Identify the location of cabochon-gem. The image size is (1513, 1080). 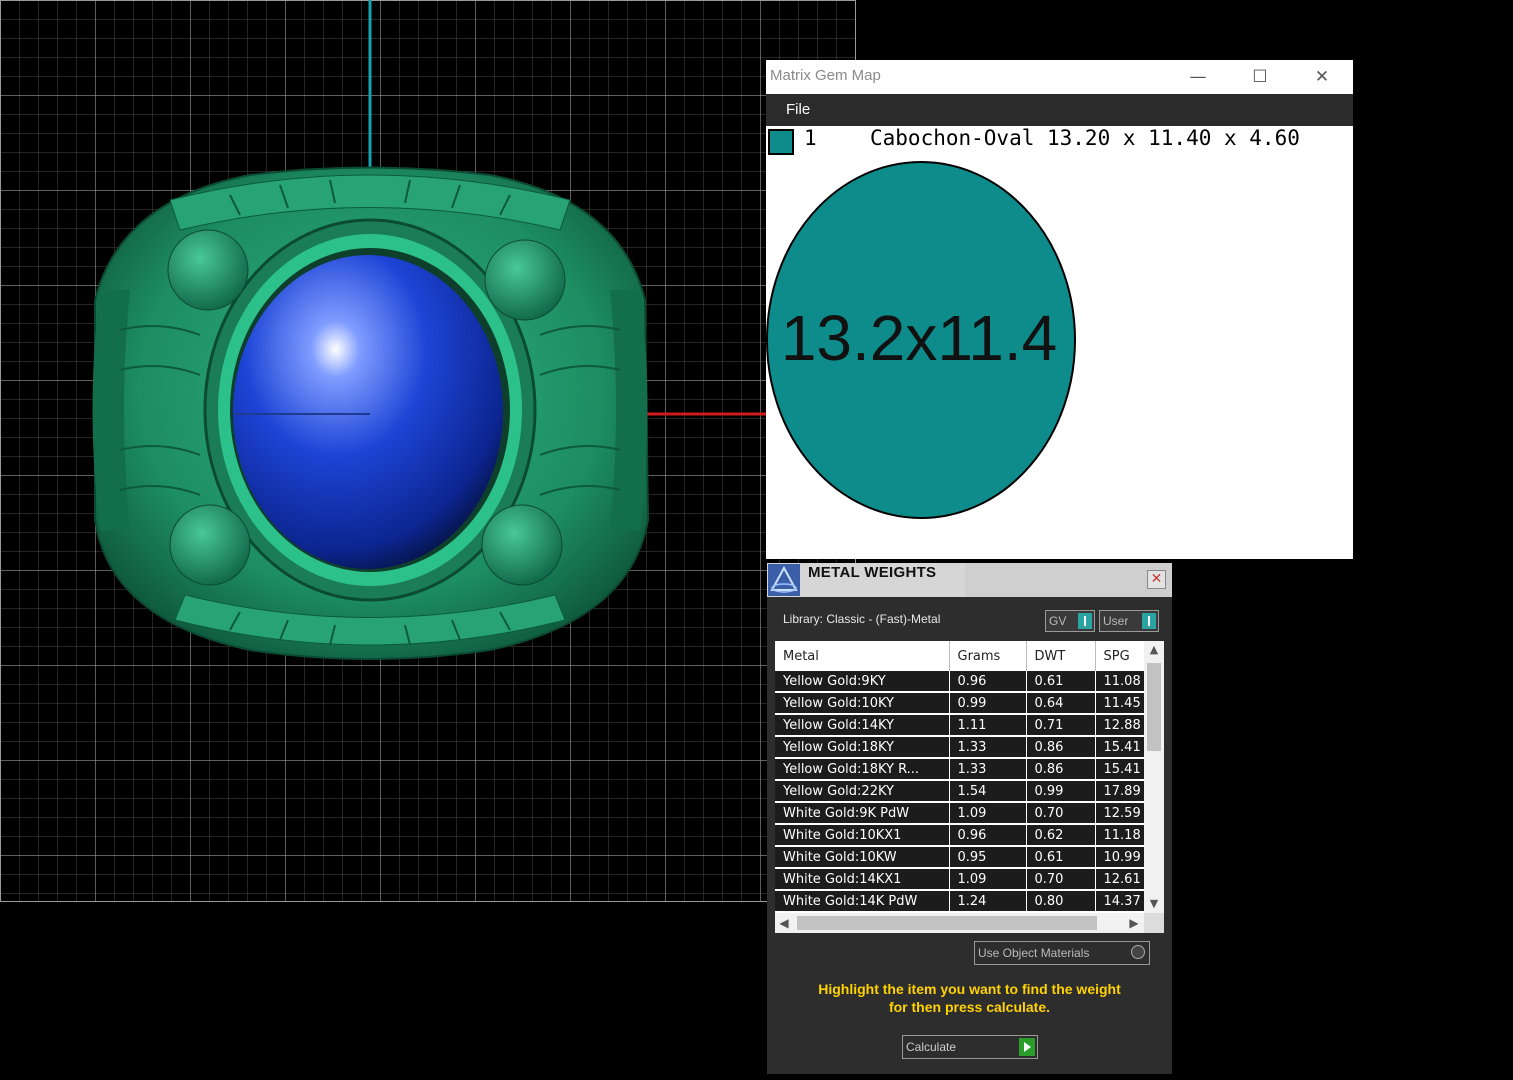
(368, 412).